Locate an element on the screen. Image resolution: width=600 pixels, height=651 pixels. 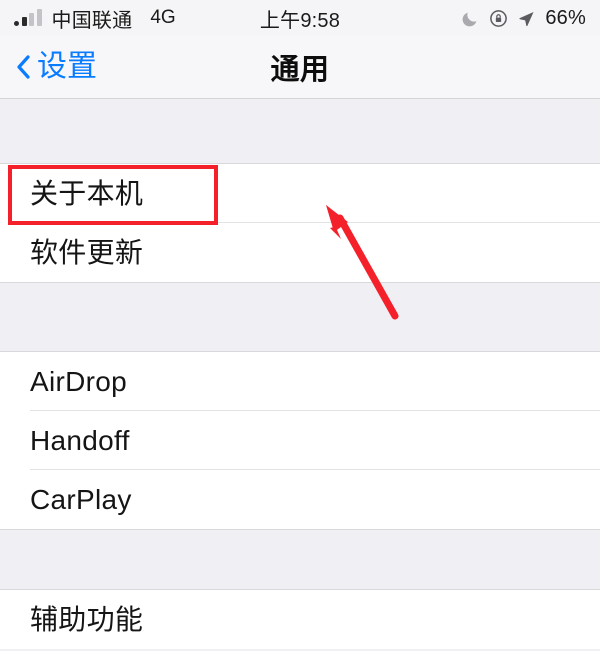
row-about-this-phone: 关于本机 is located at coordinates (300, 193).